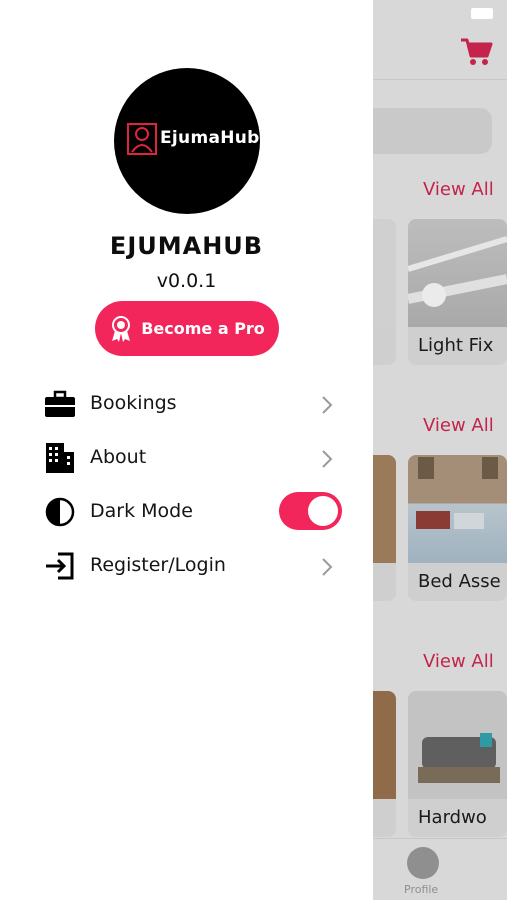 The width and height of the screenshot is (507, 900). I want to click on light-fixture-image, so click(457, 271).